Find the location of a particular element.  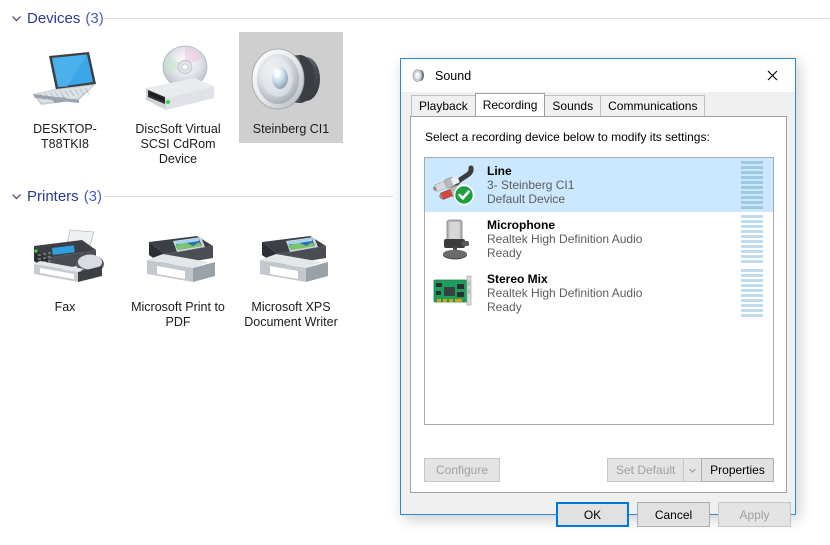

device-tile-label: Steinberg CI1 is located at coordinates (291, 129).